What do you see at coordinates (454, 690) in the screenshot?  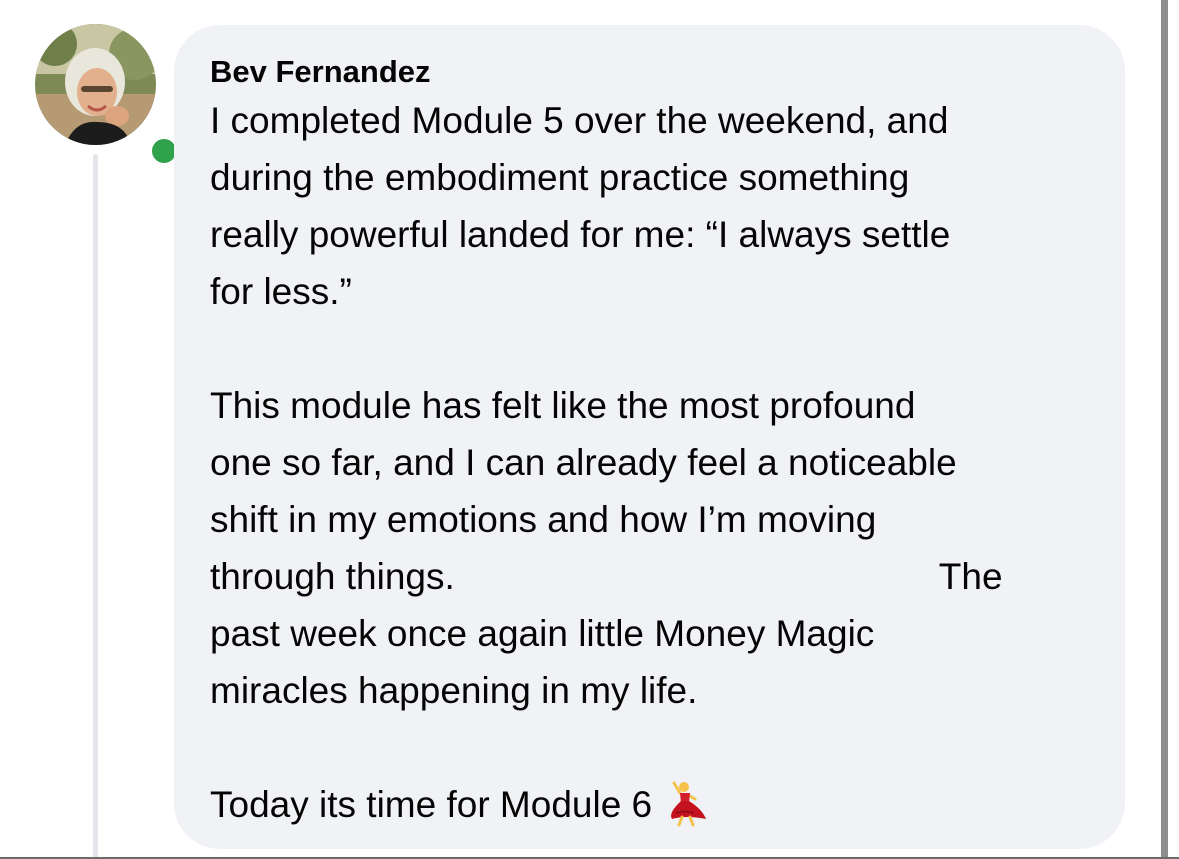 I see `text-line: miracles happening in my life.` at bounding box center [454, 690].